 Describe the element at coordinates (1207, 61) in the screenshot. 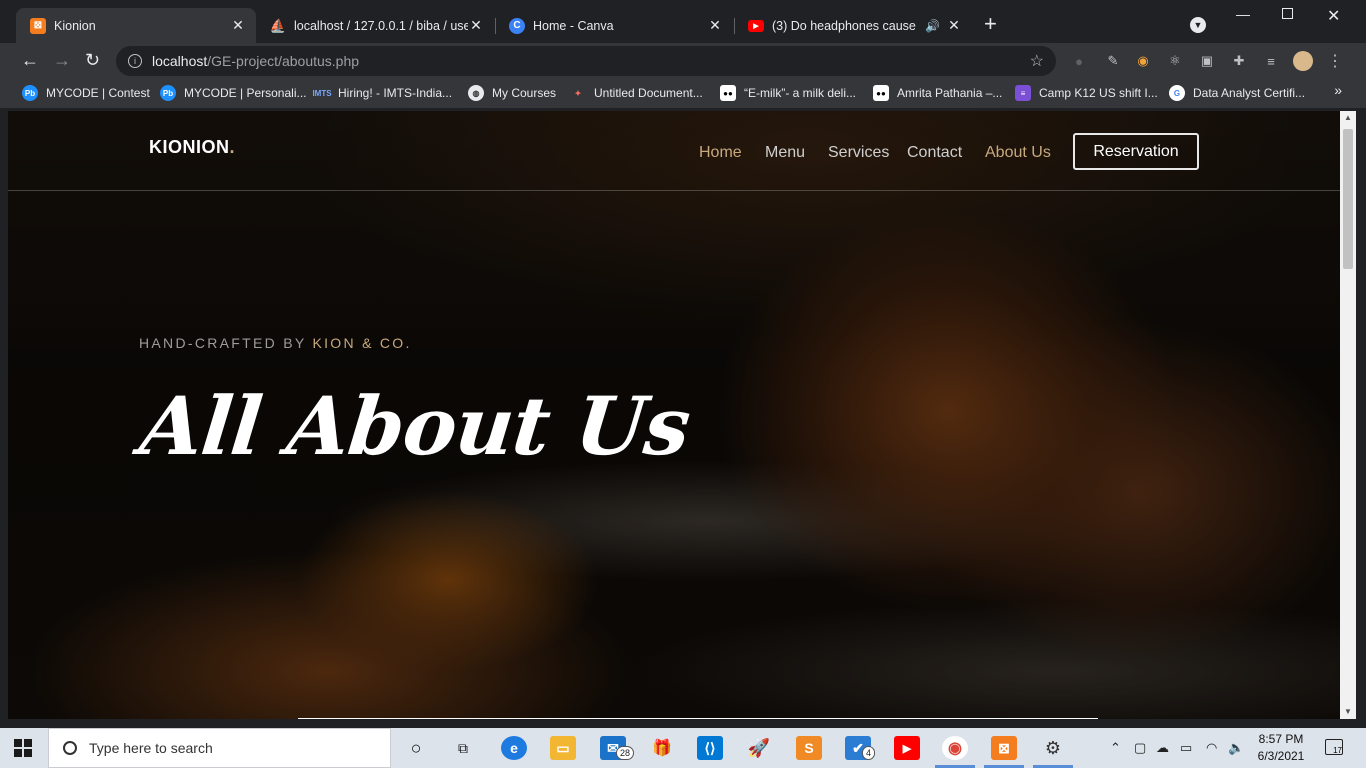

I see `screen-capture-icon: ▣` at that location.